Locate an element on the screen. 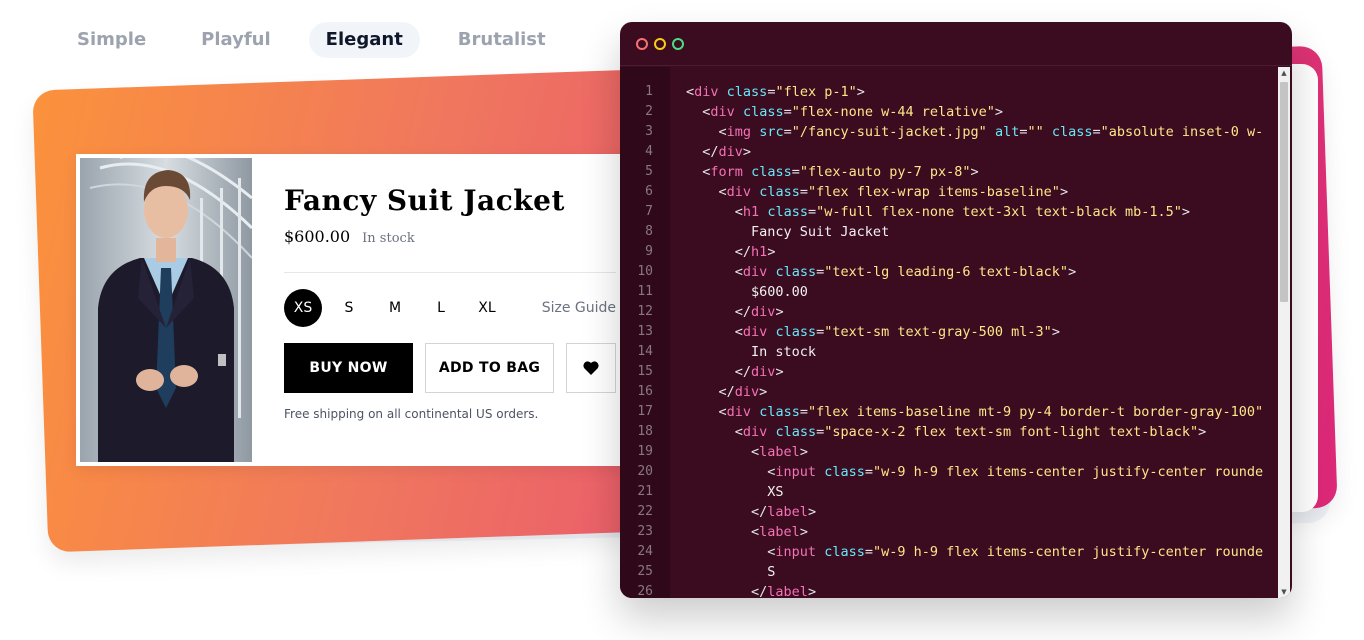  line-number: 13 is located at coordinates (645, 331).